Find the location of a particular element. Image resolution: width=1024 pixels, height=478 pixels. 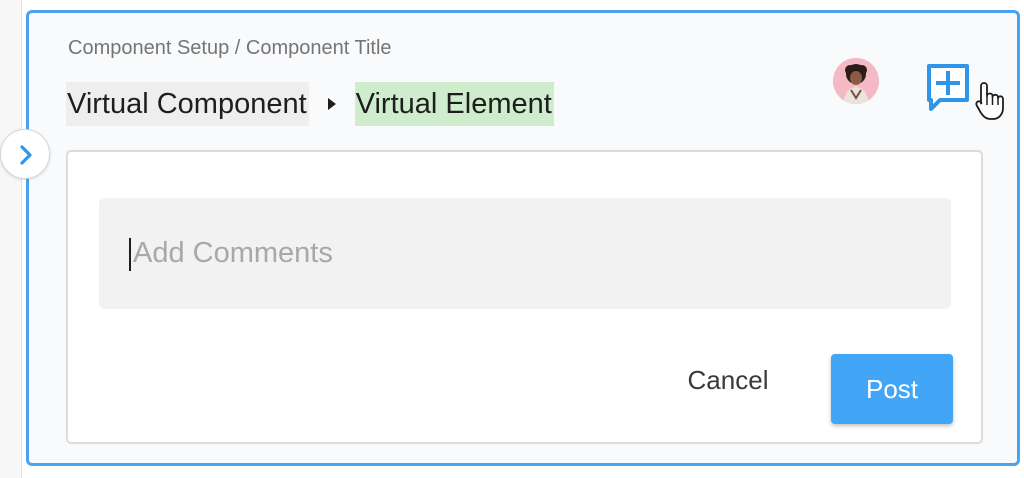

cancel-button: Cancel is located at coordinates (728, 380).